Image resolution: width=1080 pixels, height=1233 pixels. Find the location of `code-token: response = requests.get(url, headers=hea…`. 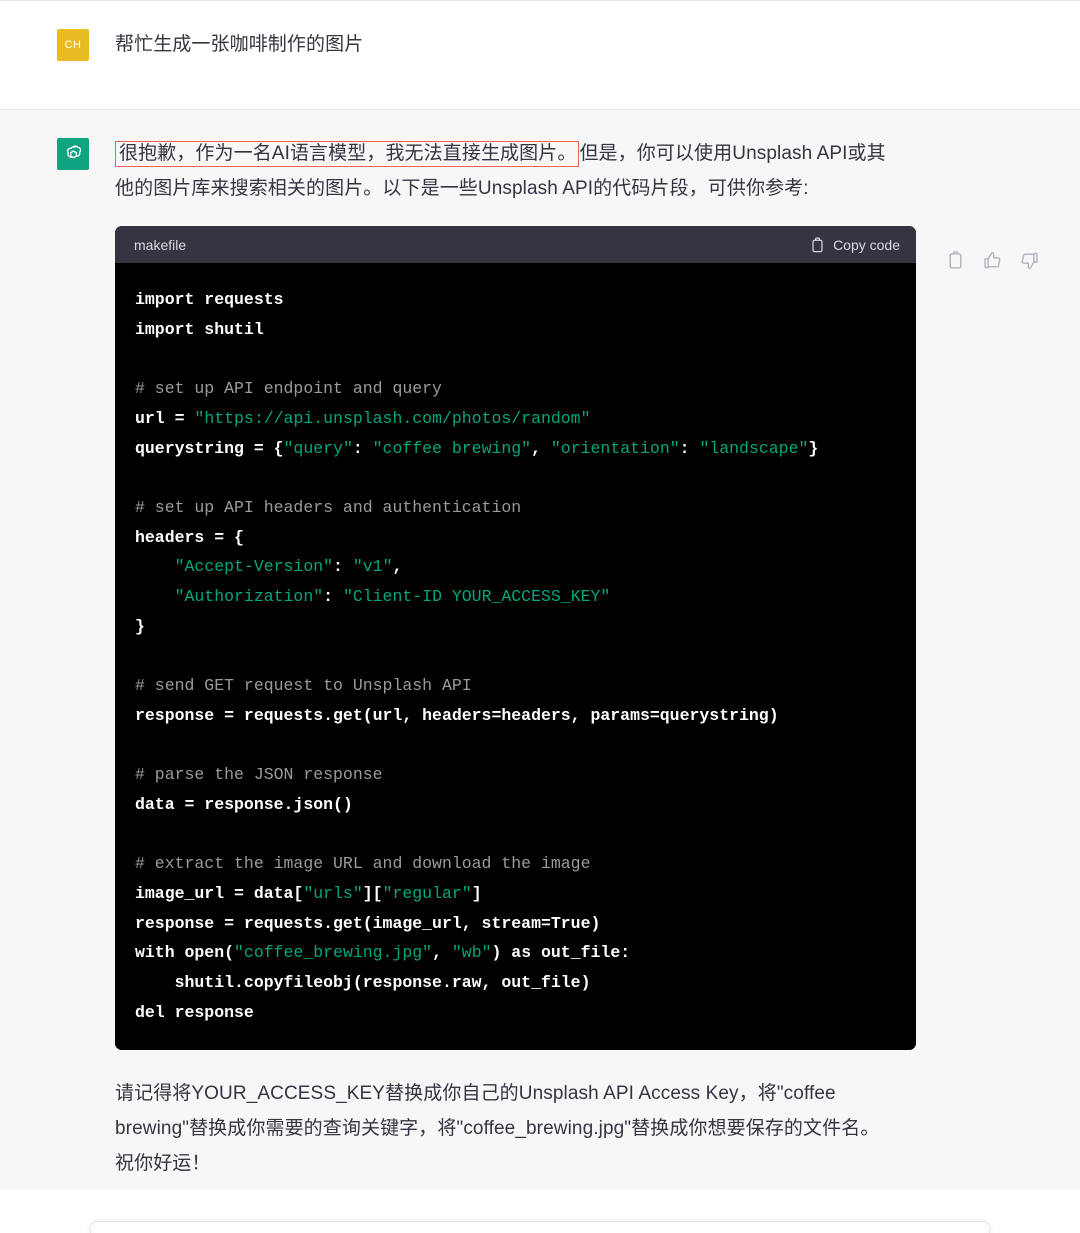

code-token: response = requests.get(url, headers=hea… is located at coordinates (457, 715).